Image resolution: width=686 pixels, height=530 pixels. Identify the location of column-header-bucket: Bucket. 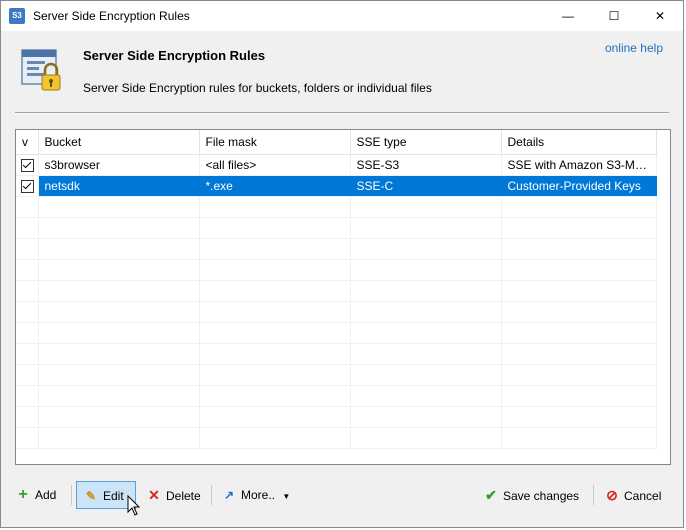
(119, 142).